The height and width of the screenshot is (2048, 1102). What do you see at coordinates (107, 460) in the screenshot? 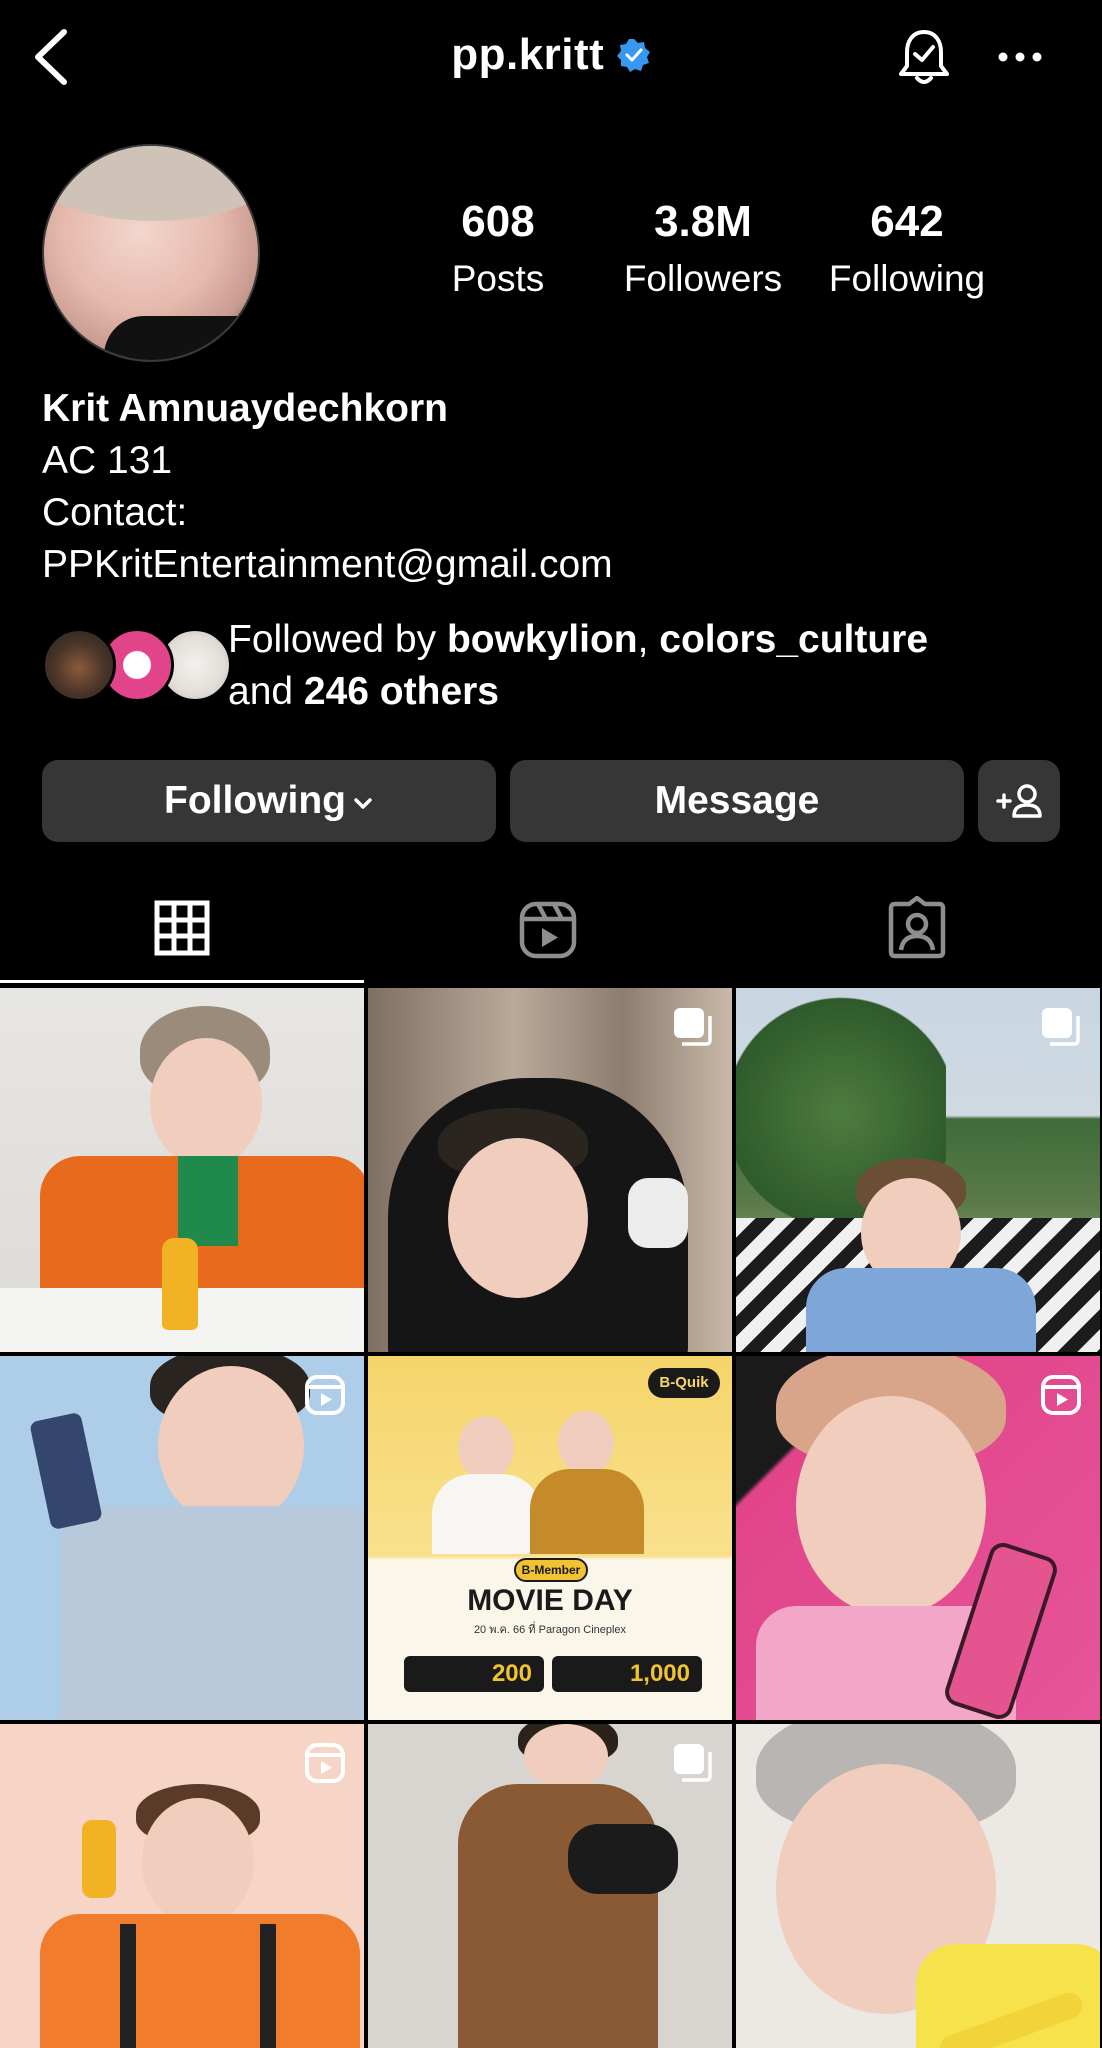
I see `bio-line: AC 131` at bounding box center [107, 460].